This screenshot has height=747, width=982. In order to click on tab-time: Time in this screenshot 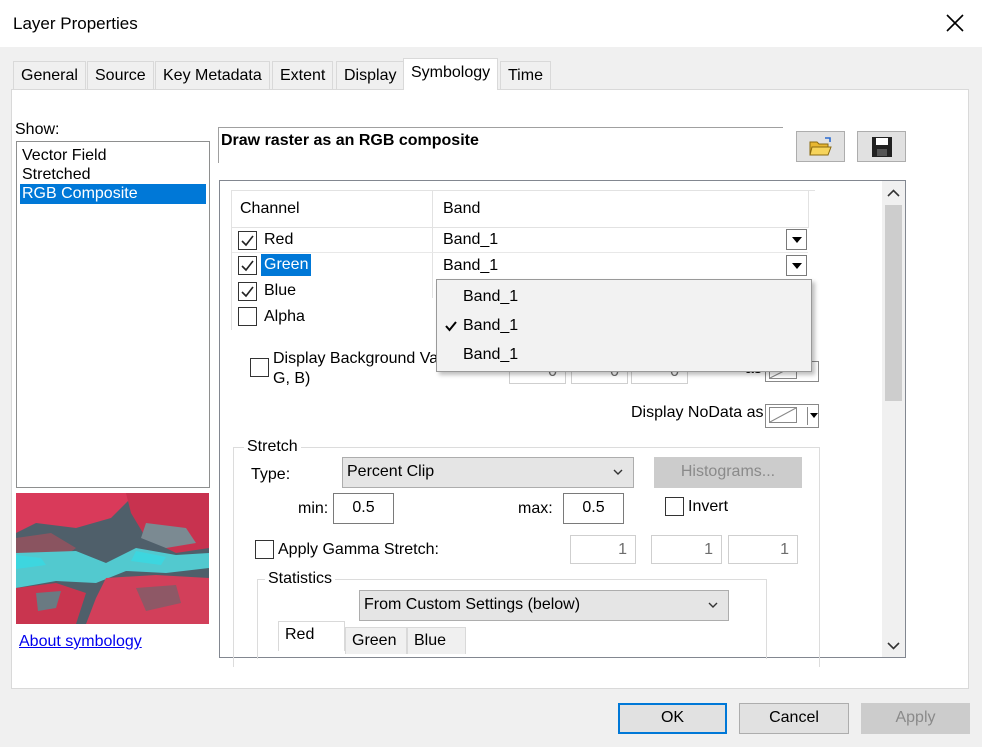, I will do `click(525, 75)`.